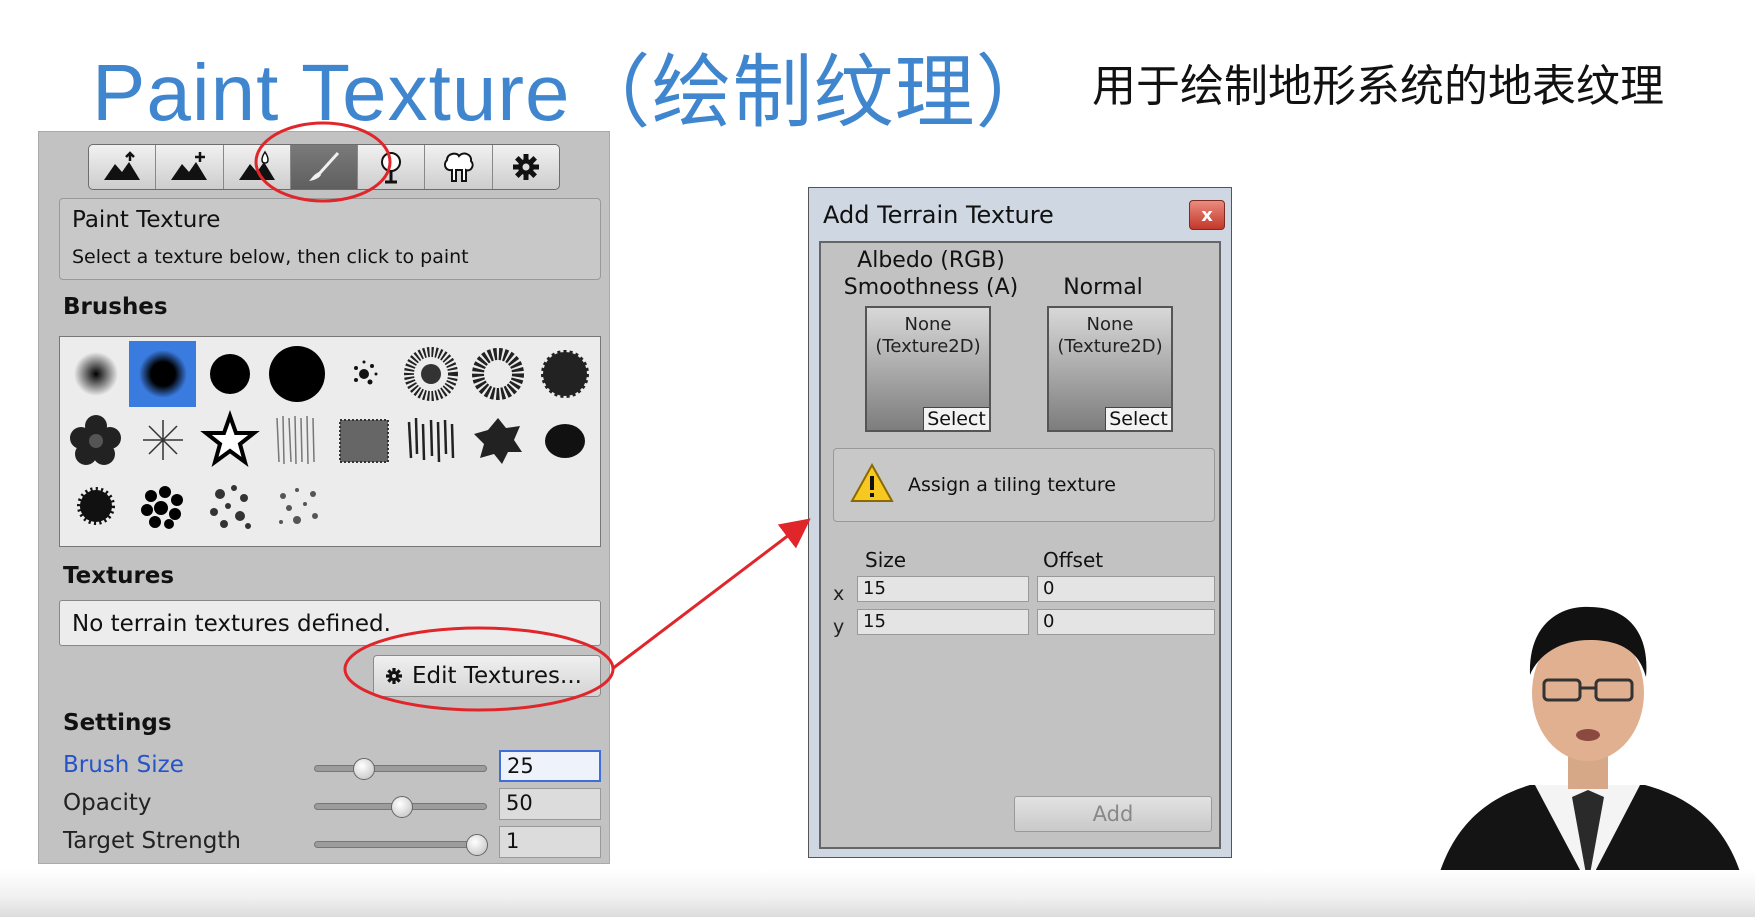 The image size is (1755, 917). What do you see at coordinates (231, 624) in the screenshot?
I see `textures-empty-message: No terrain textures defined.` at bounding box center [231, 624].